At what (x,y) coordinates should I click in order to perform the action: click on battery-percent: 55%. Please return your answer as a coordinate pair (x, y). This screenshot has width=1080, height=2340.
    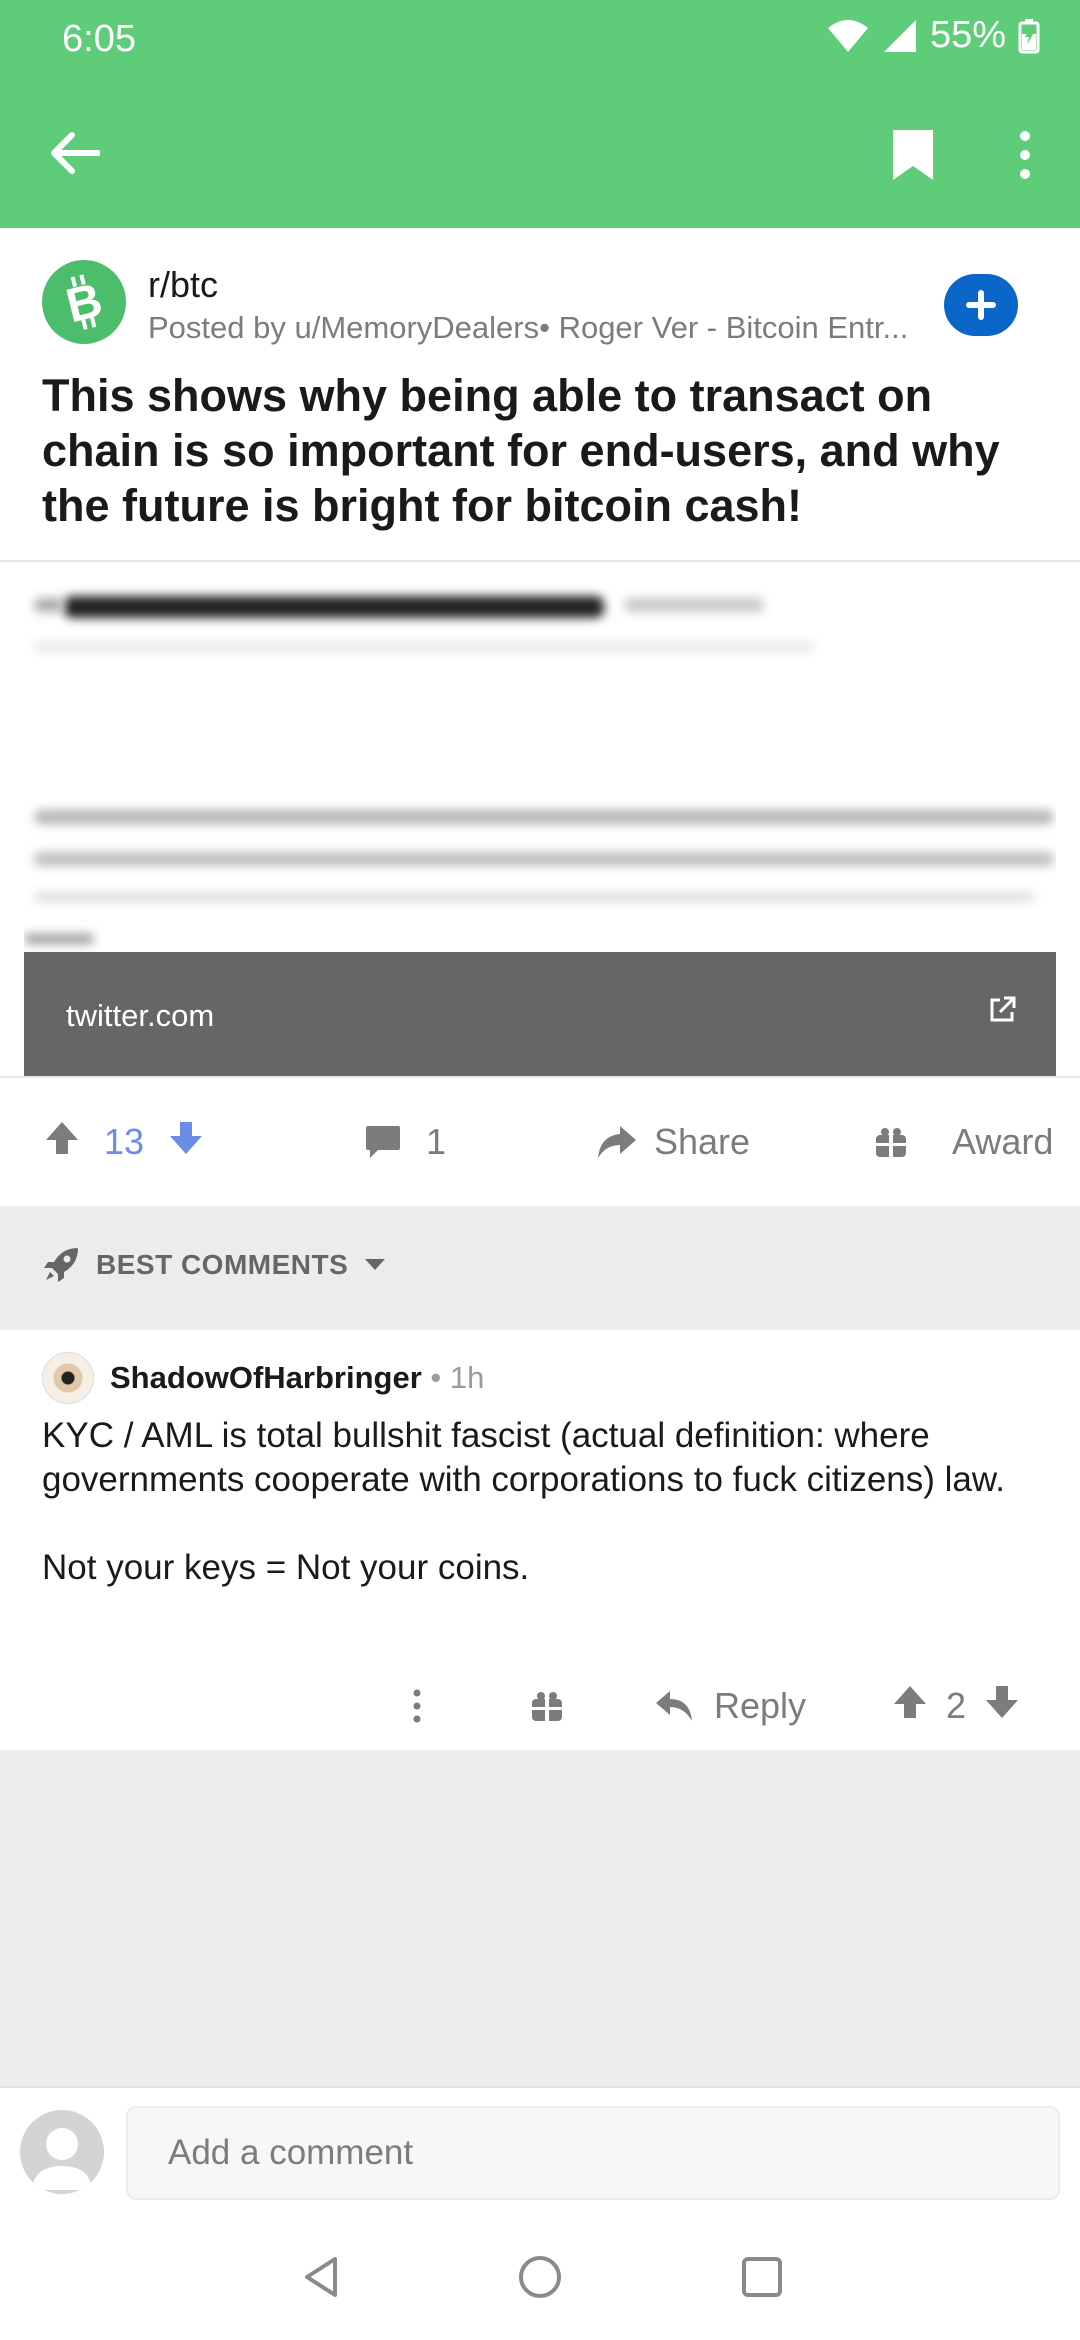
    Looking at the image, I should click on (967, 35).